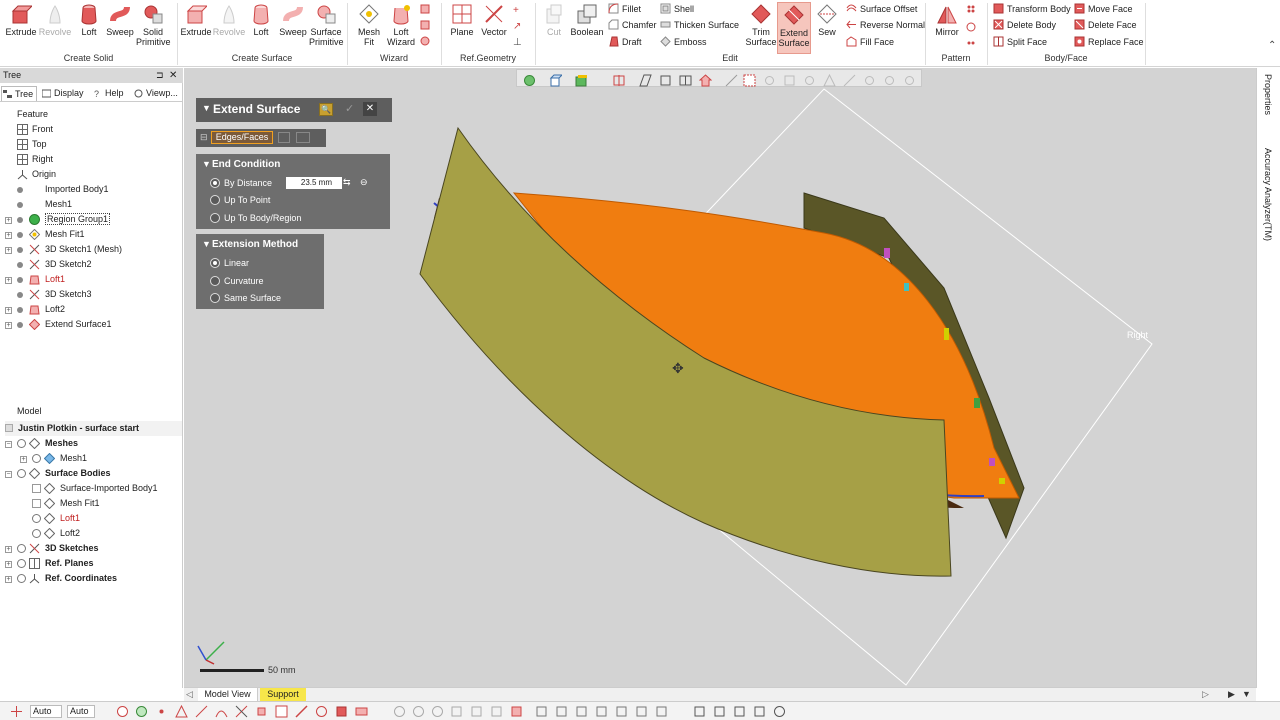  I want to click on model-loft2: Loft2, so click(56, 533).